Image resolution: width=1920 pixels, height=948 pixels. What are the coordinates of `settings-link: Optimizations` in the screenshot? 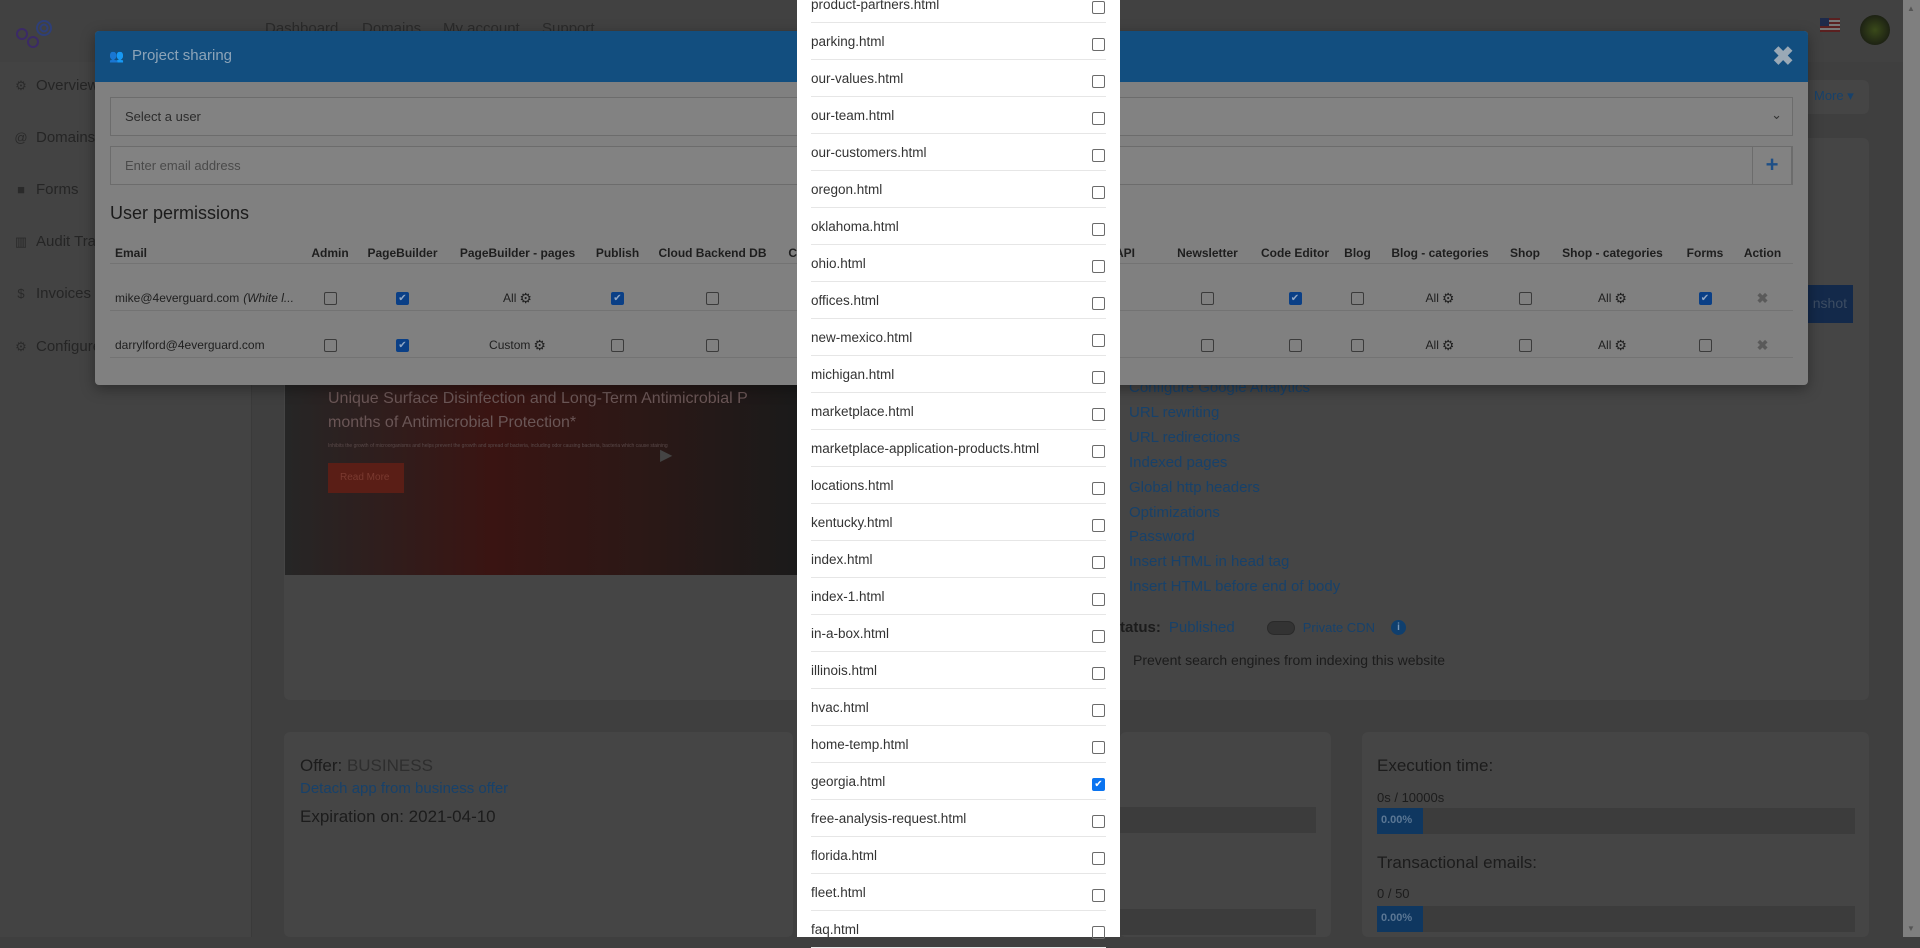 It's located at (1174, 512).